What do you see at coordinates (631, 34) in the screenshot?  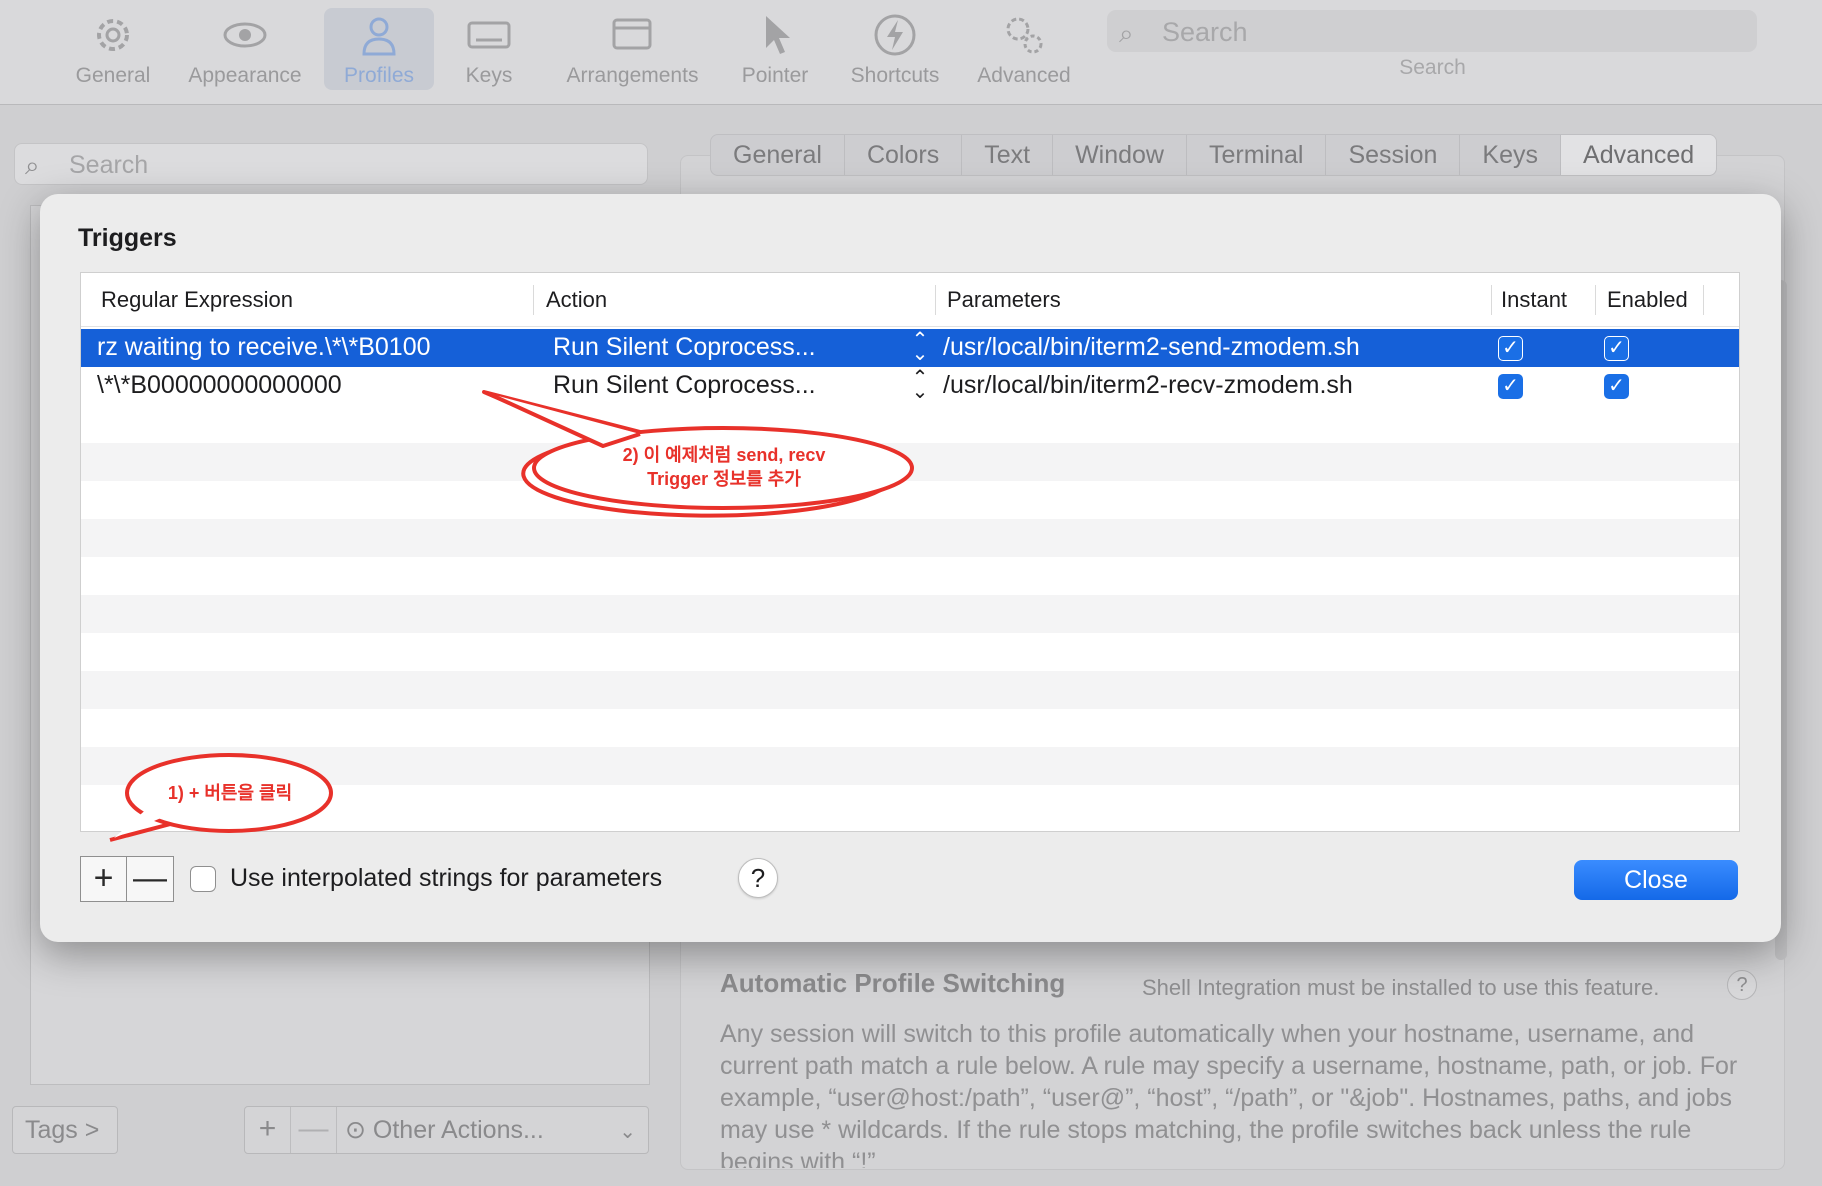 I see `windows-icon` at bounding box center [631, 34].